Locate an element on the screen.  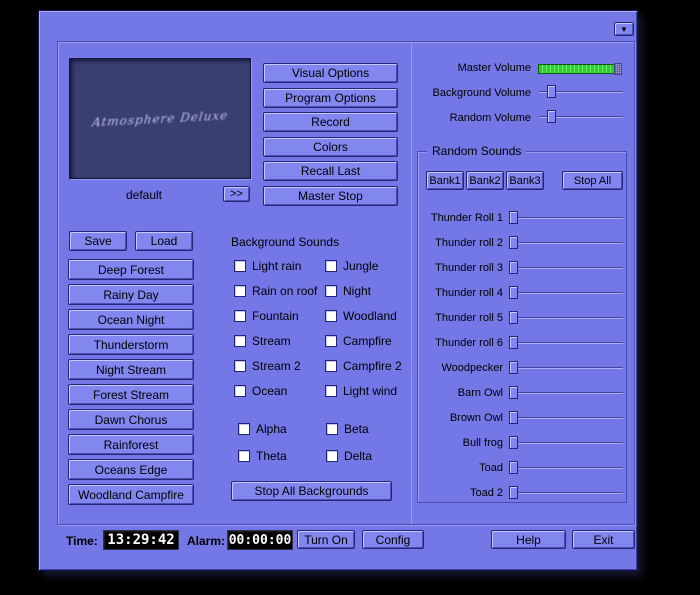
preset-oceans-edge-button: Oceans Edge is located at coordinates (131, 469).